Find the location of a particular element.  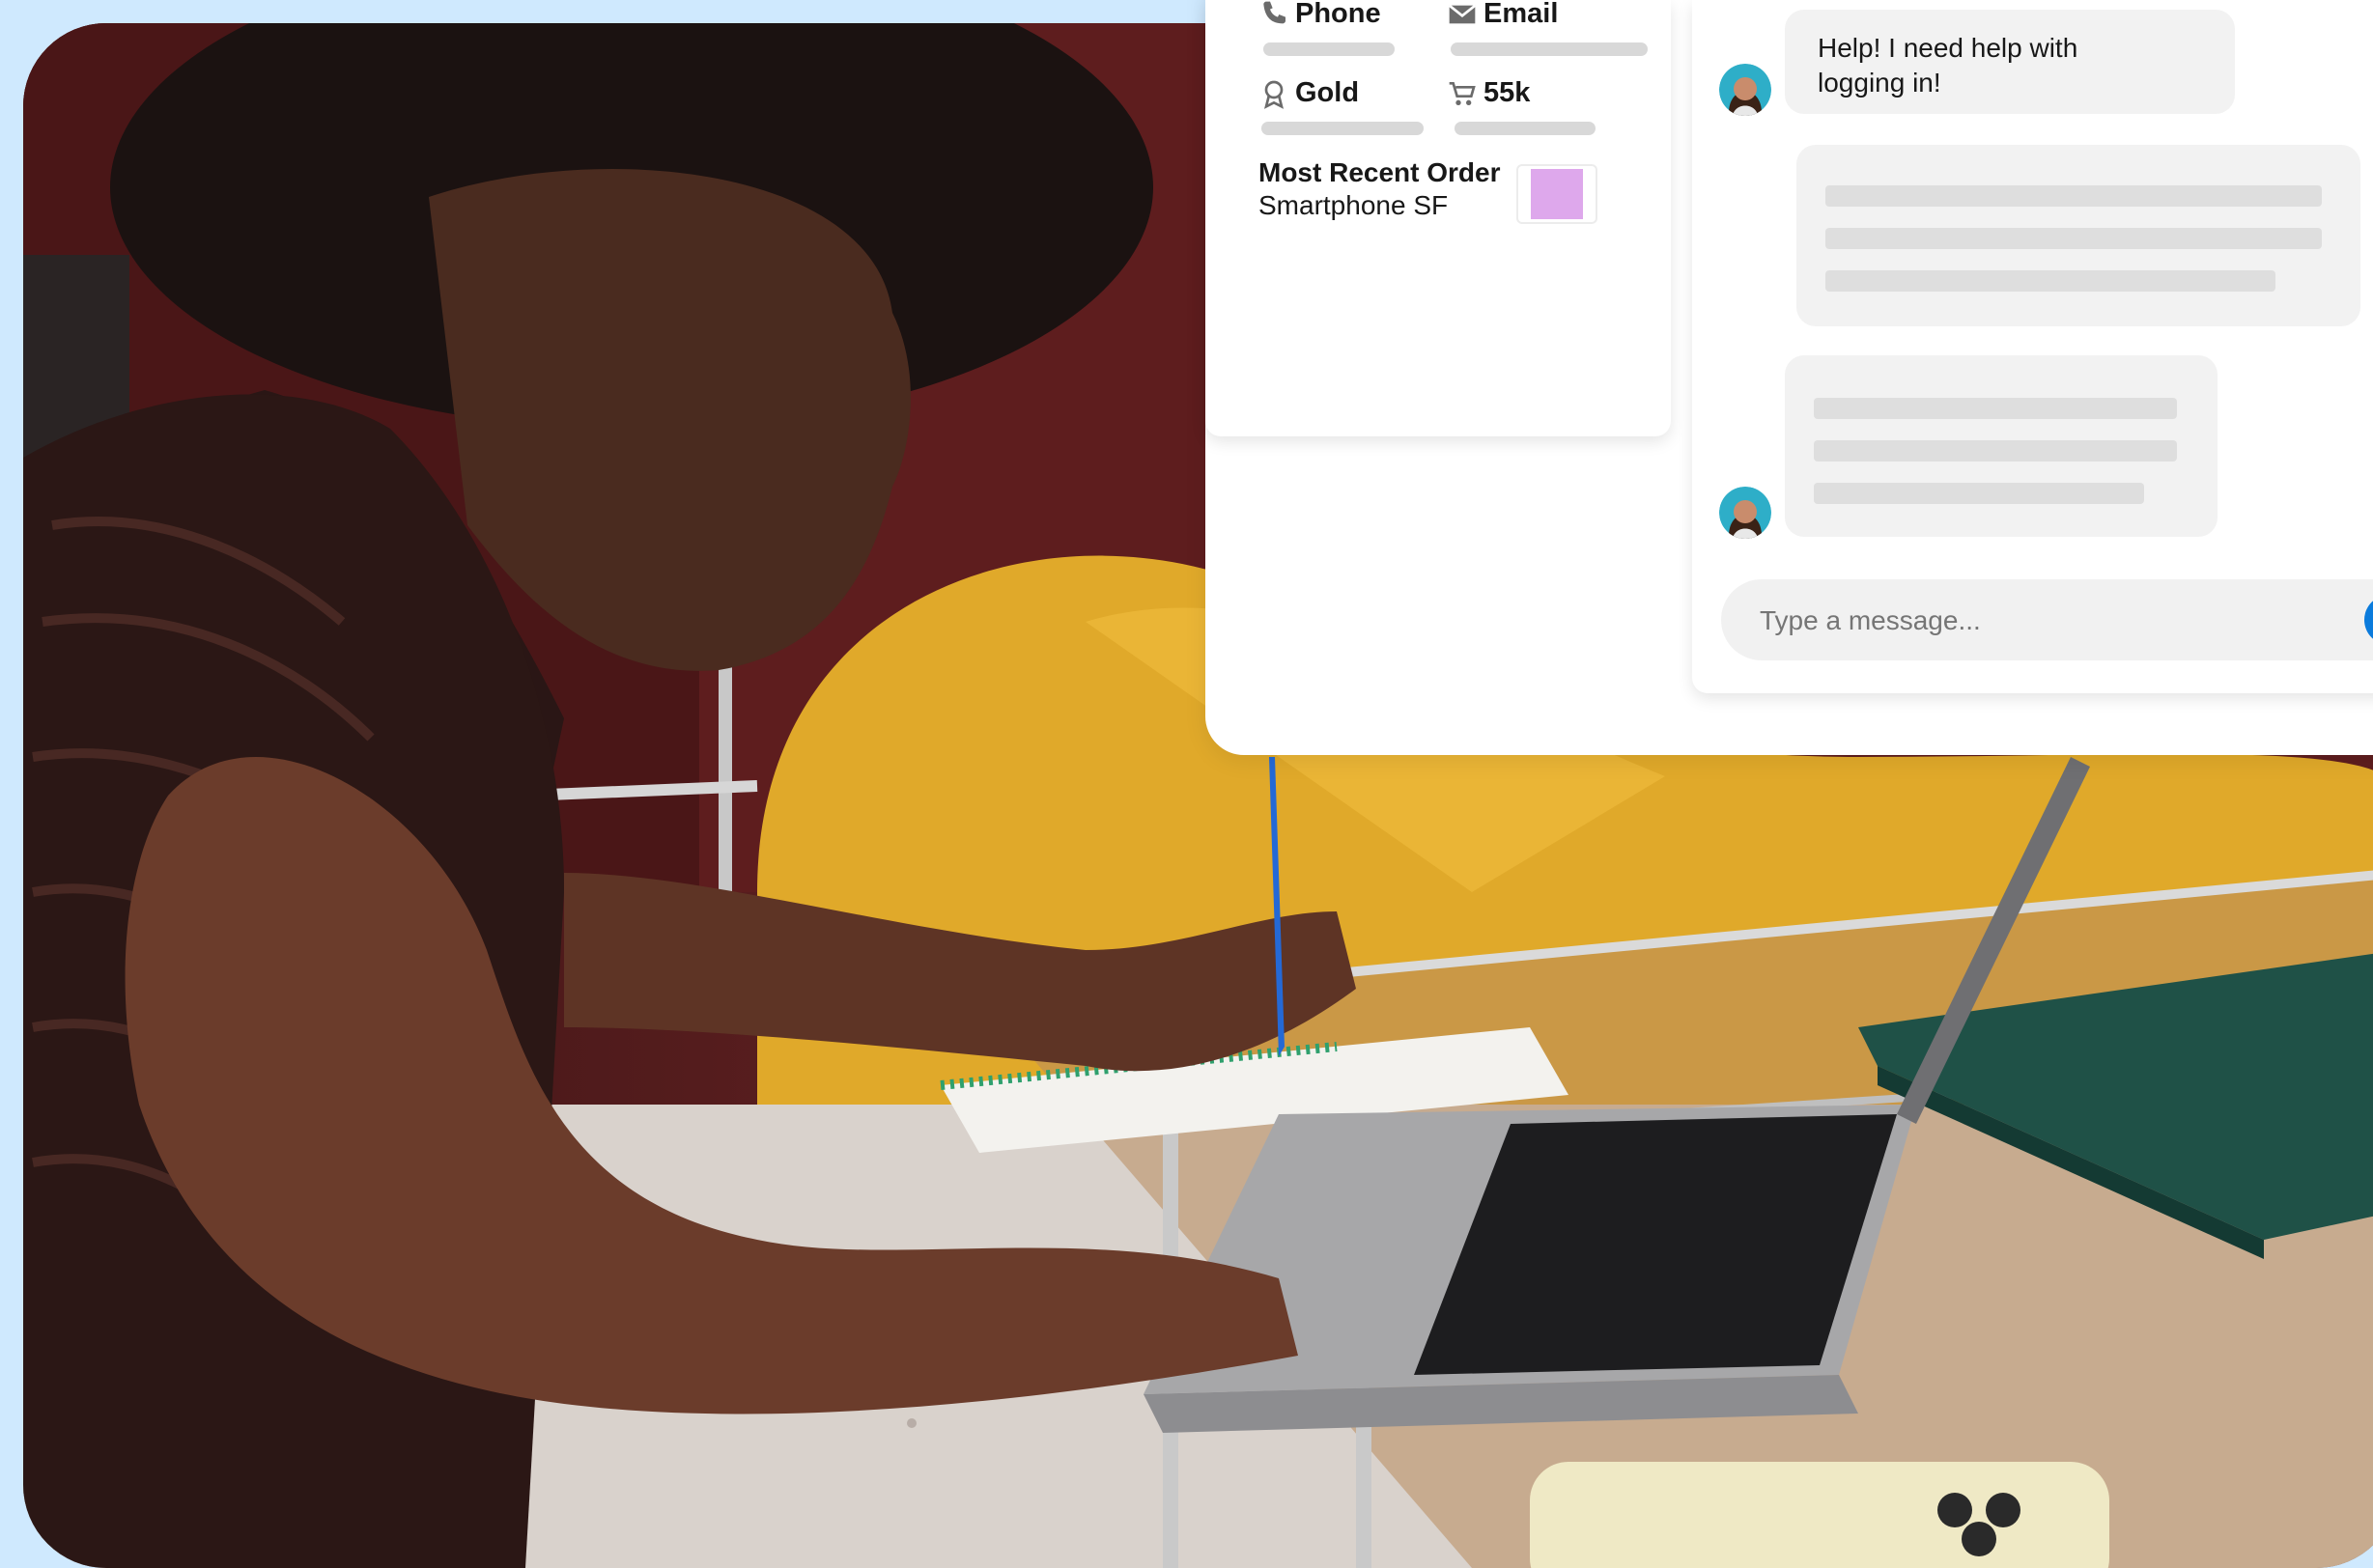

tier-label: Gold is located at coordinates (1327, 92).